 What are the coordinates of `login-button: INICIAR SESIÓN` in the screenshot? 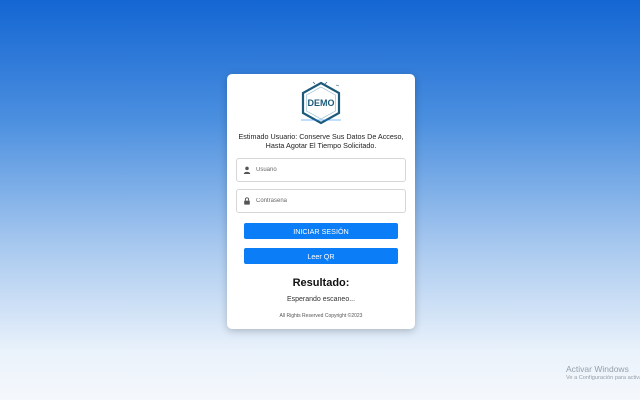 It's located at (321, 231).